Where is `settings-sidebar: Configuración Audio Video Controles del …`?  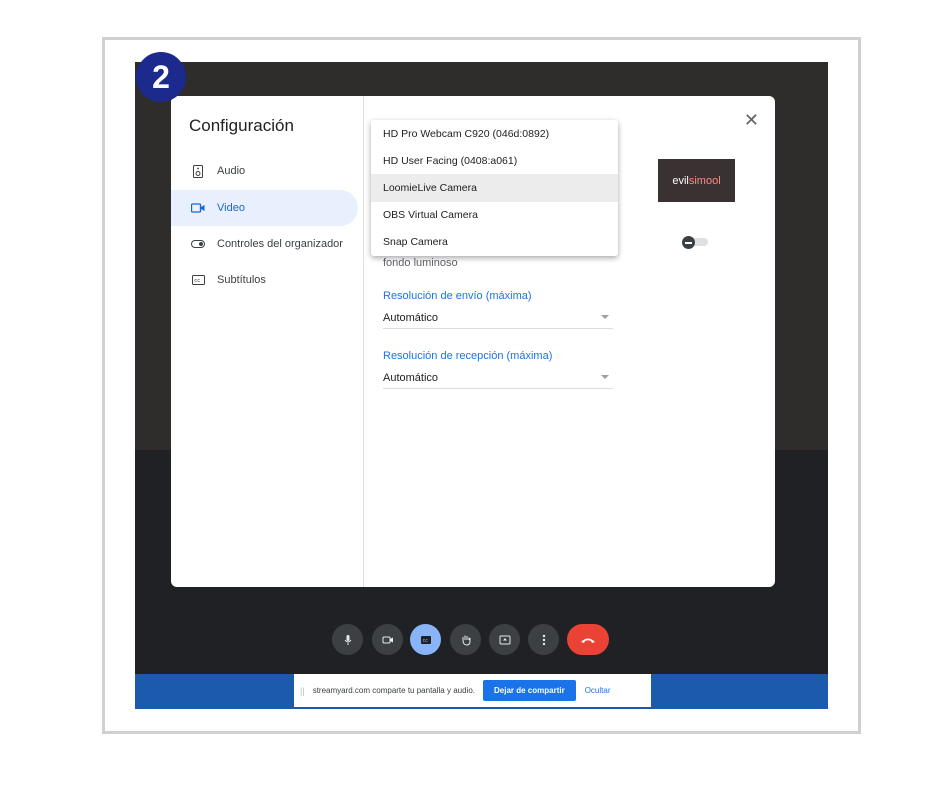
settings-sidebar: Configuración Audio Video Controles del … is located at coordinates (267, 341).